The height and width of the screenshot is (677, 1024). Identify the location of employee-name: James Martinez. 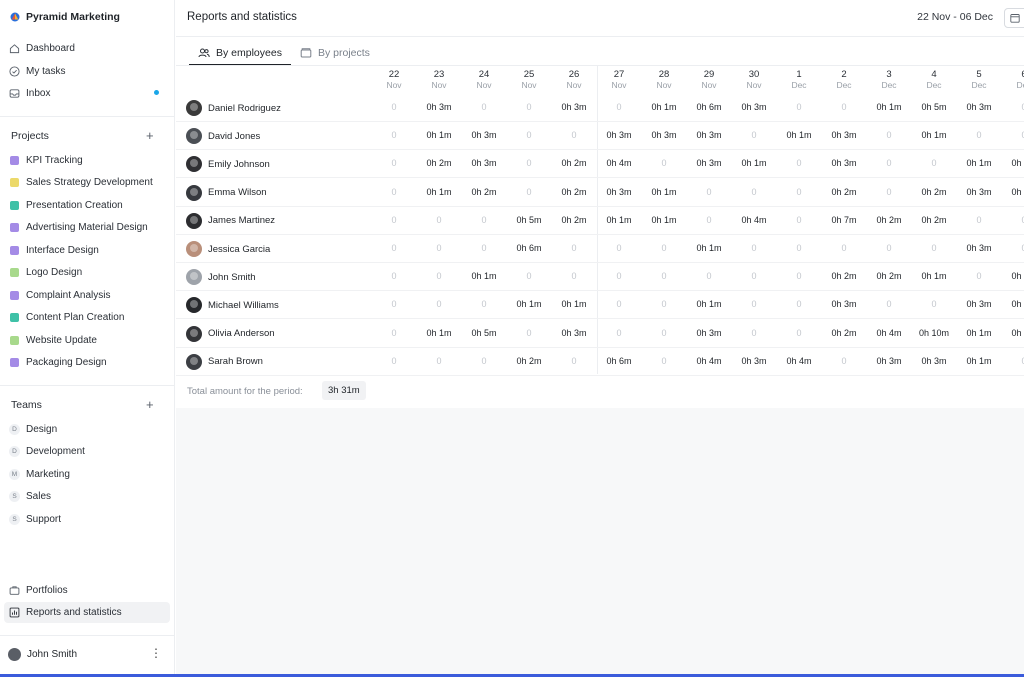
(242, 221).